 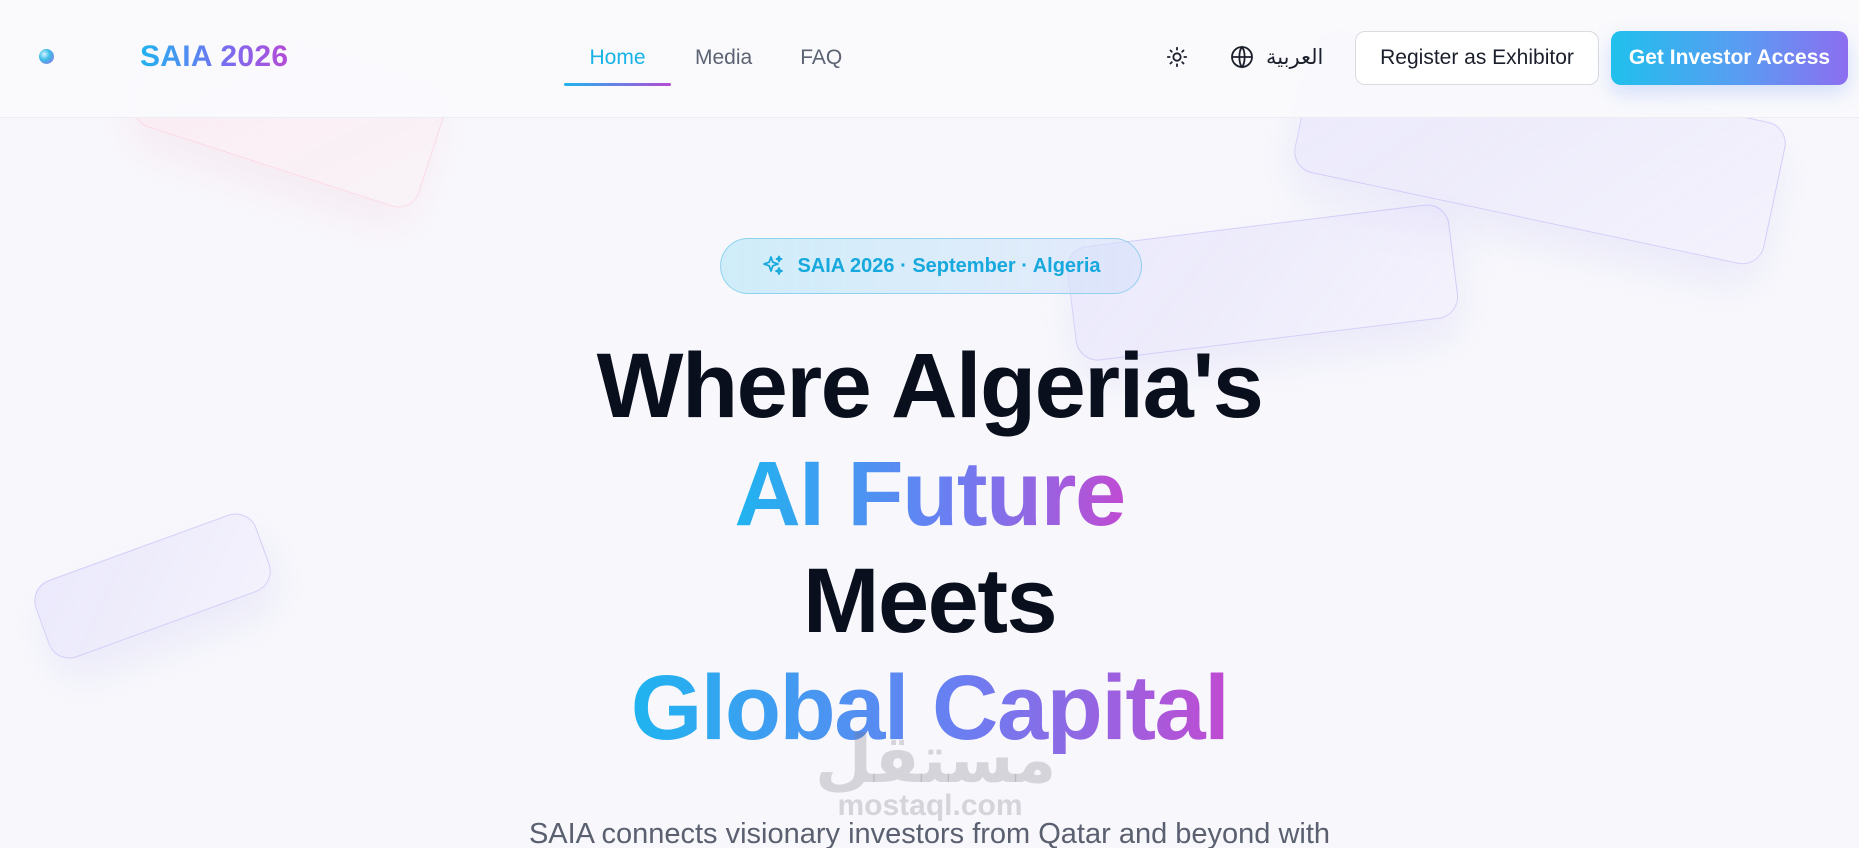 I want to click on main-nav: Home Media FAQ, so click(x=715, y=59).